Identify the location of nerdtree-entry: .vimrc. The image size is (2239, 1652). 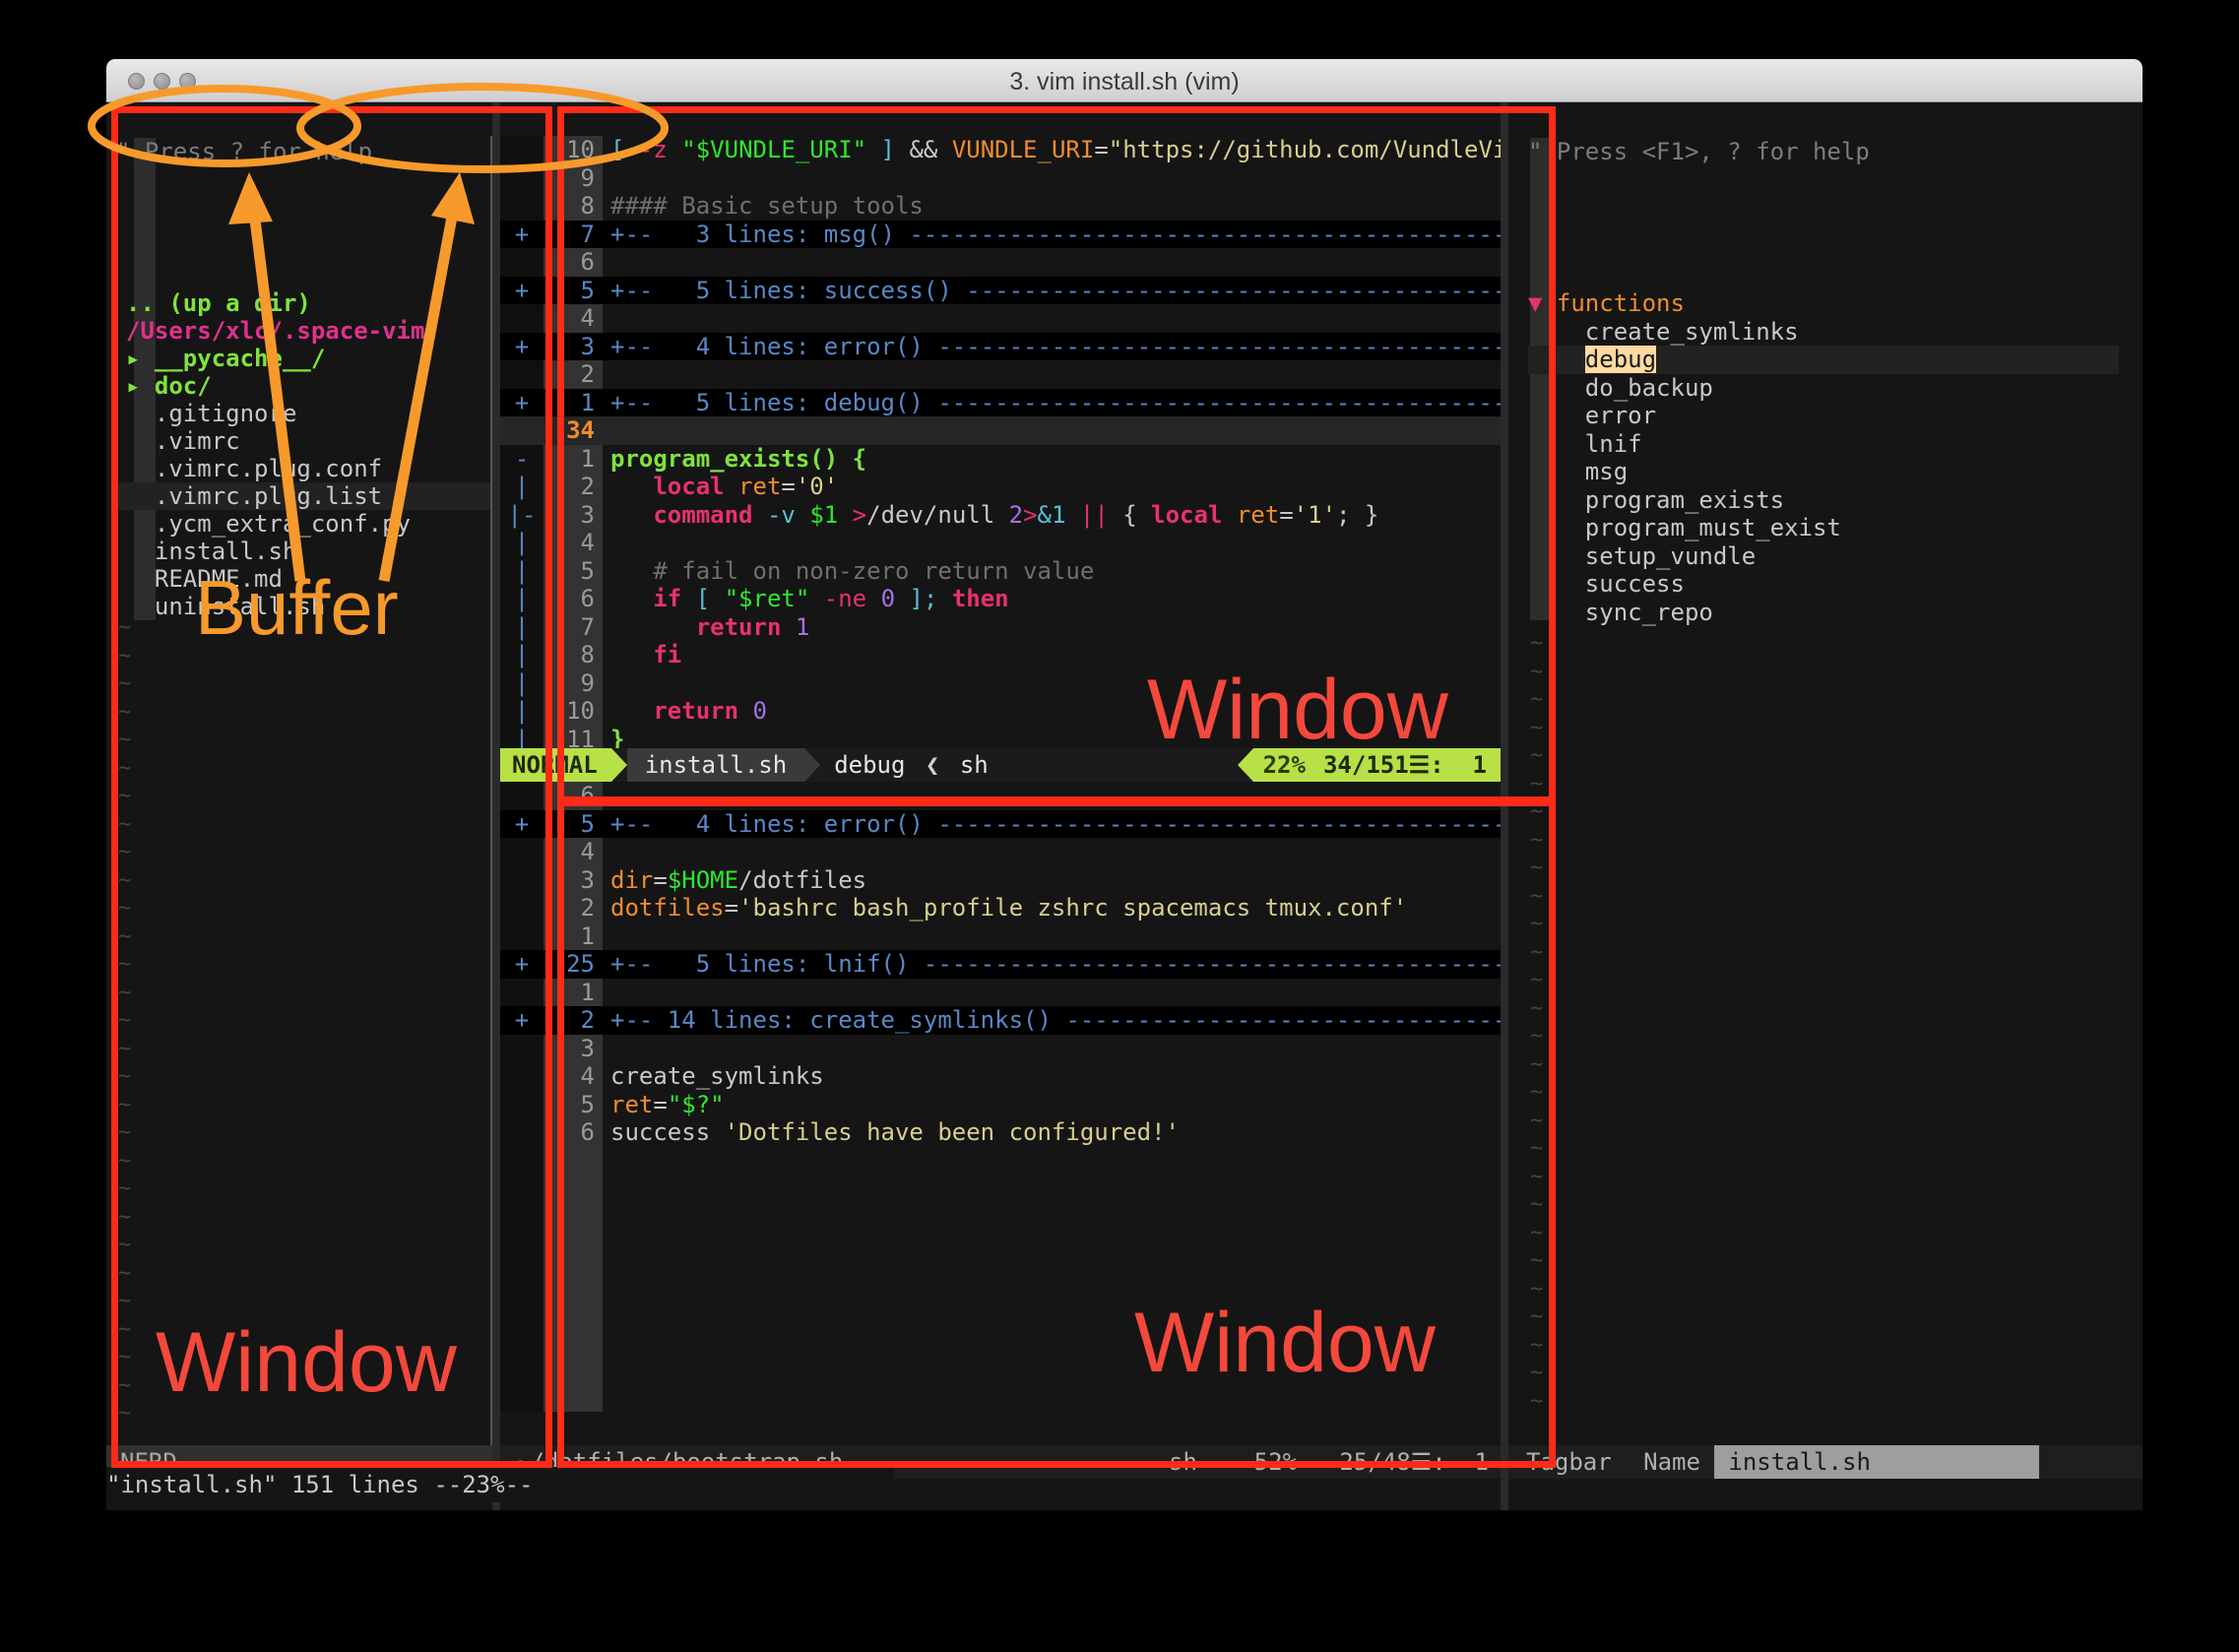
(308, 441).